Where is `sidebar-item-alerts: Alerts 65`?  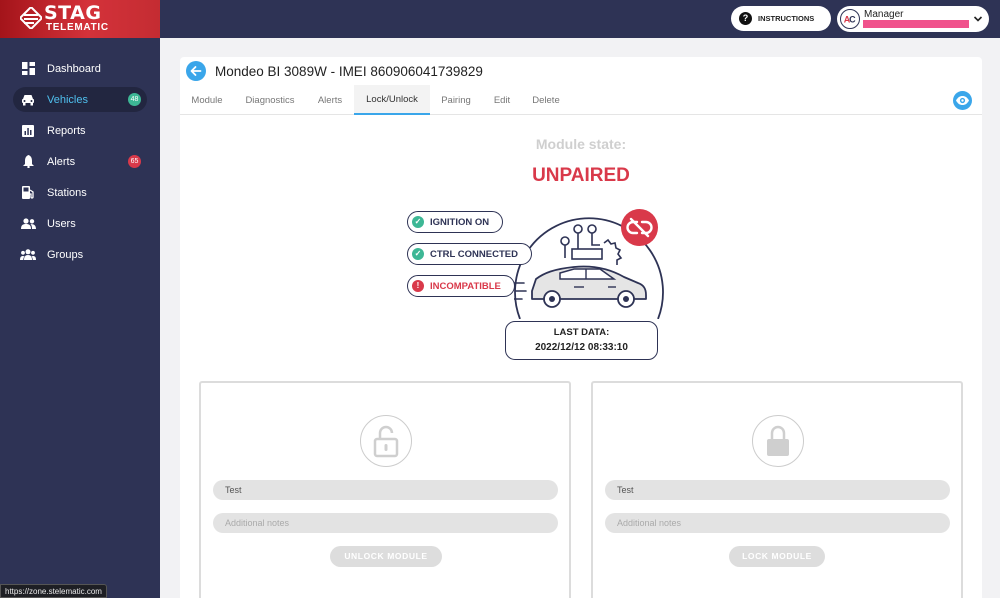 sidebar-item-alerts: Alerts 65 is located at coordinates (80, 161).